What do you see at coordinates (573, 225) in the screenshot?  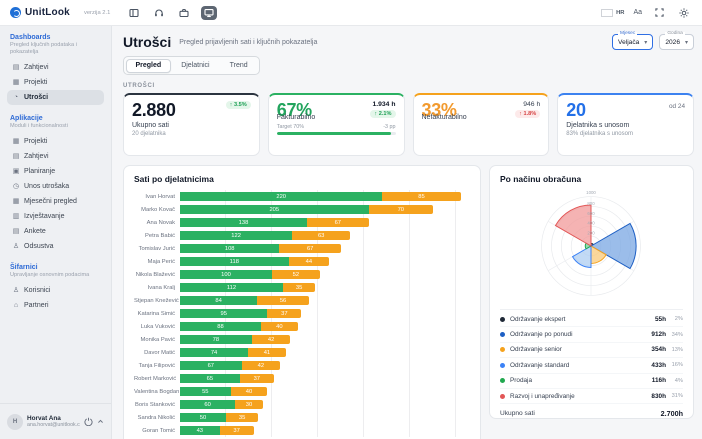 I see `polar-sector-razvoj-i-unapre-ivanje` at bounding box center [573, 225].